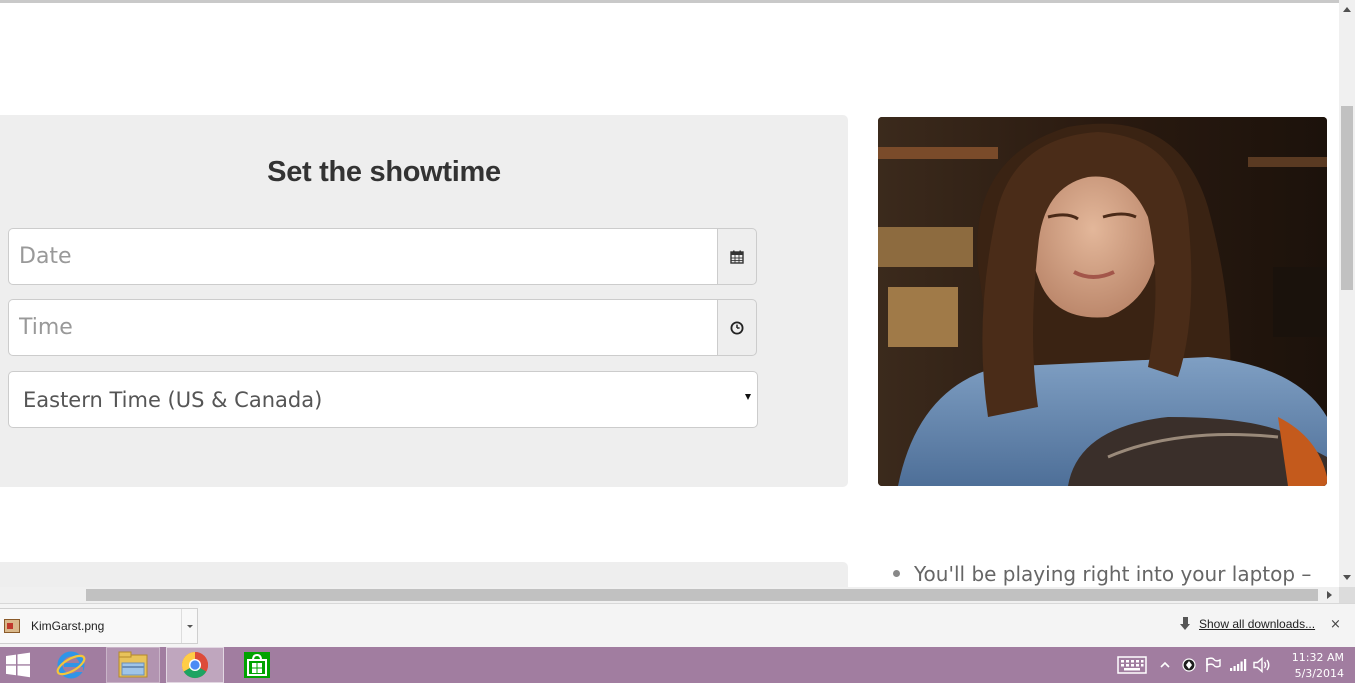 Image resolution: width=1355 pixels, height=683 pixels. I want to click on calendar-icon, so click(737, 257).